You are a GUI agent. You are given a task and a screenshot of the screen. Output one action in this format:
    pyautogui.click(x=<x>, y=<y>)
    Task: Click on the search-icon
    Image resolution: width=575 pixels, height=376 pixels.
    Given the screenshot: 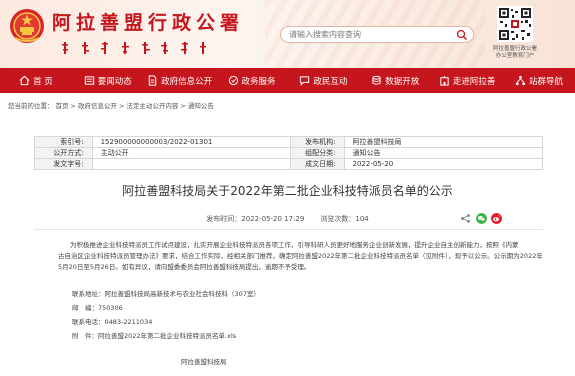 What is the action you would take?
    pyautogui.click(x=462, y=35)
    